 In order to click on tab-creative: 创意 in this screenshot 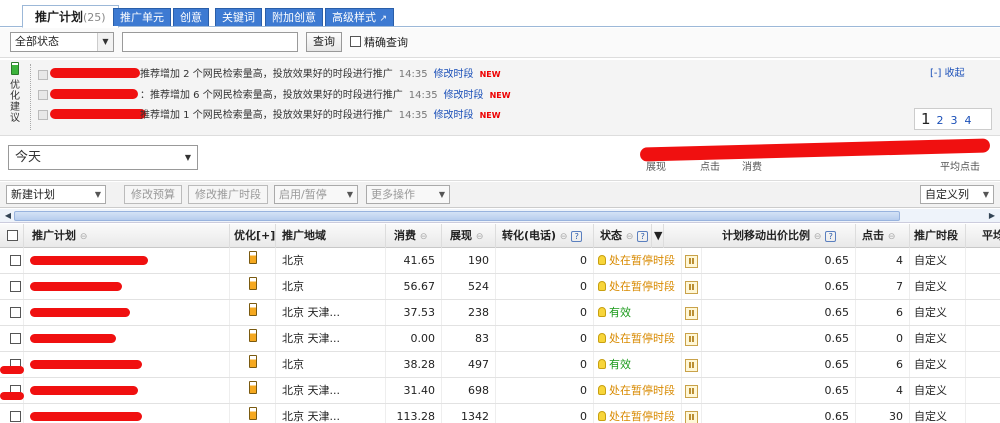, I will do `click(191, 17)`.